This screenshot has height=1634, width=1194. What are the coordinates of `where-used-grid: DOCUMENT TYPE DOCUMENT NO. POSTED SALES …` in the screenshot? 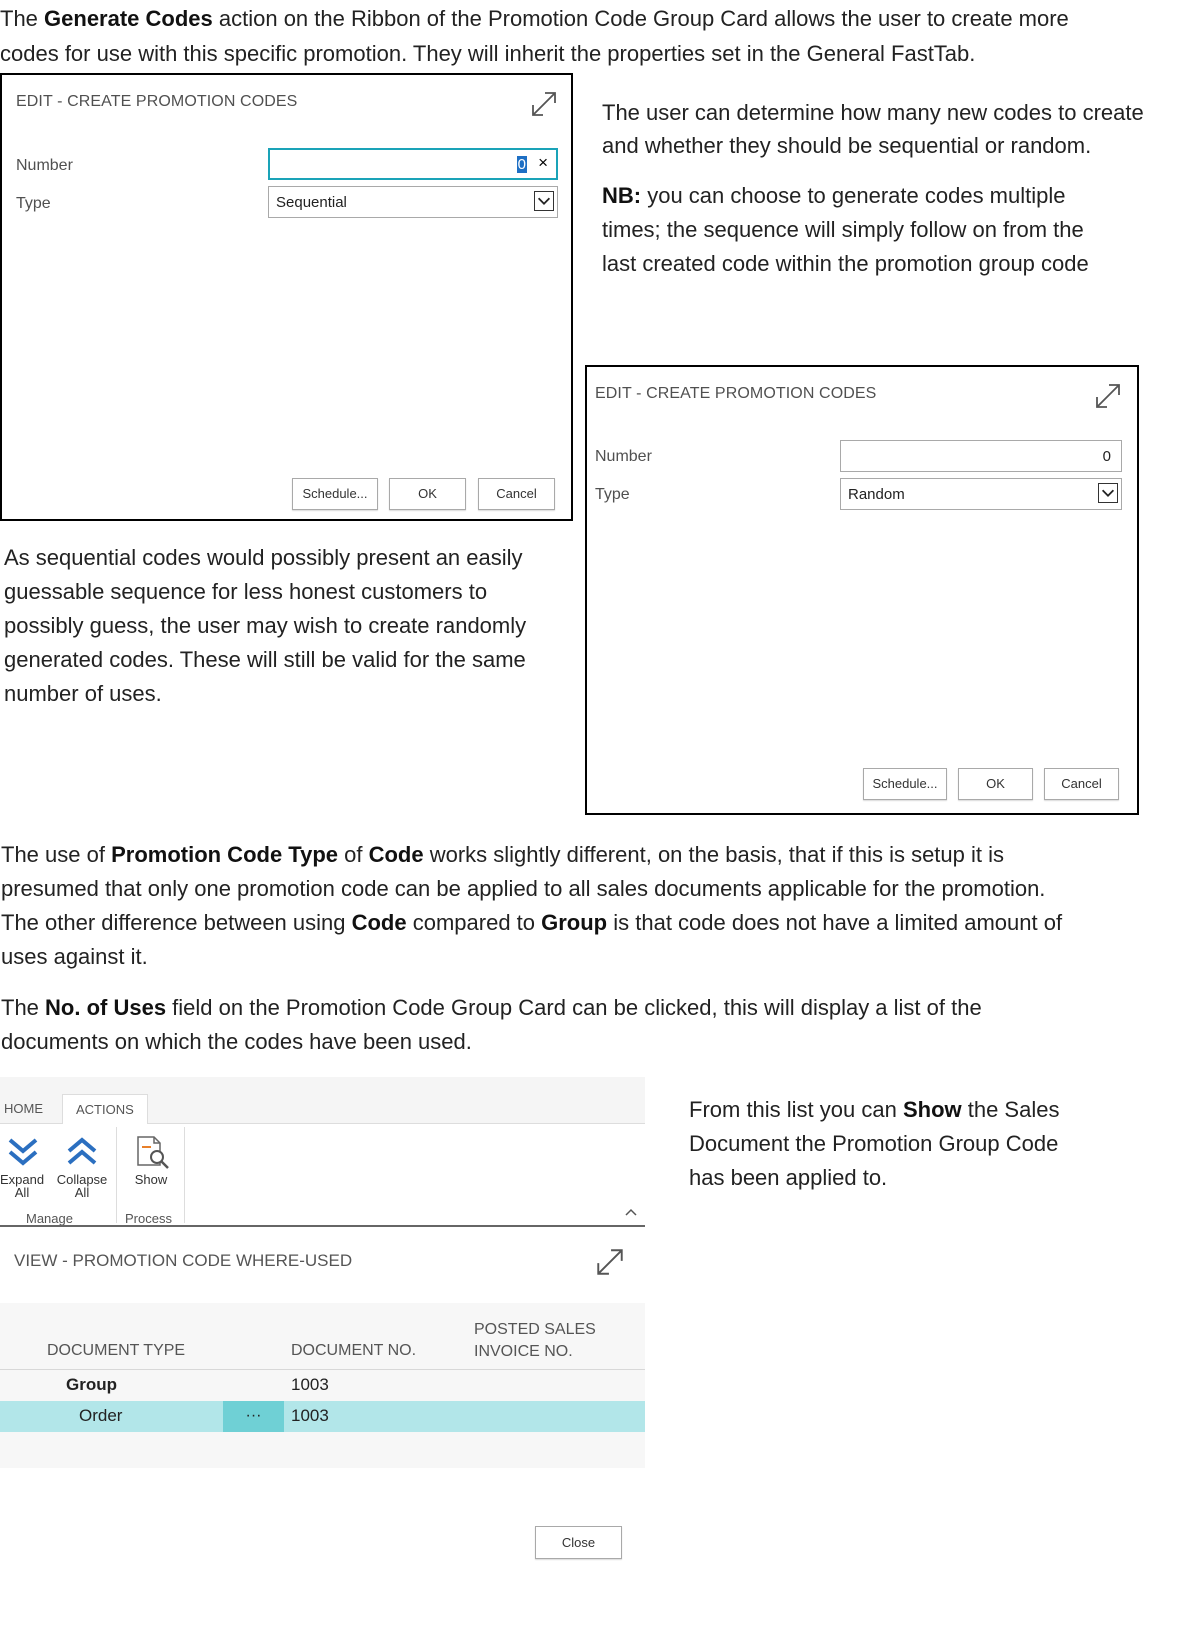 It's located at (322, 1385).